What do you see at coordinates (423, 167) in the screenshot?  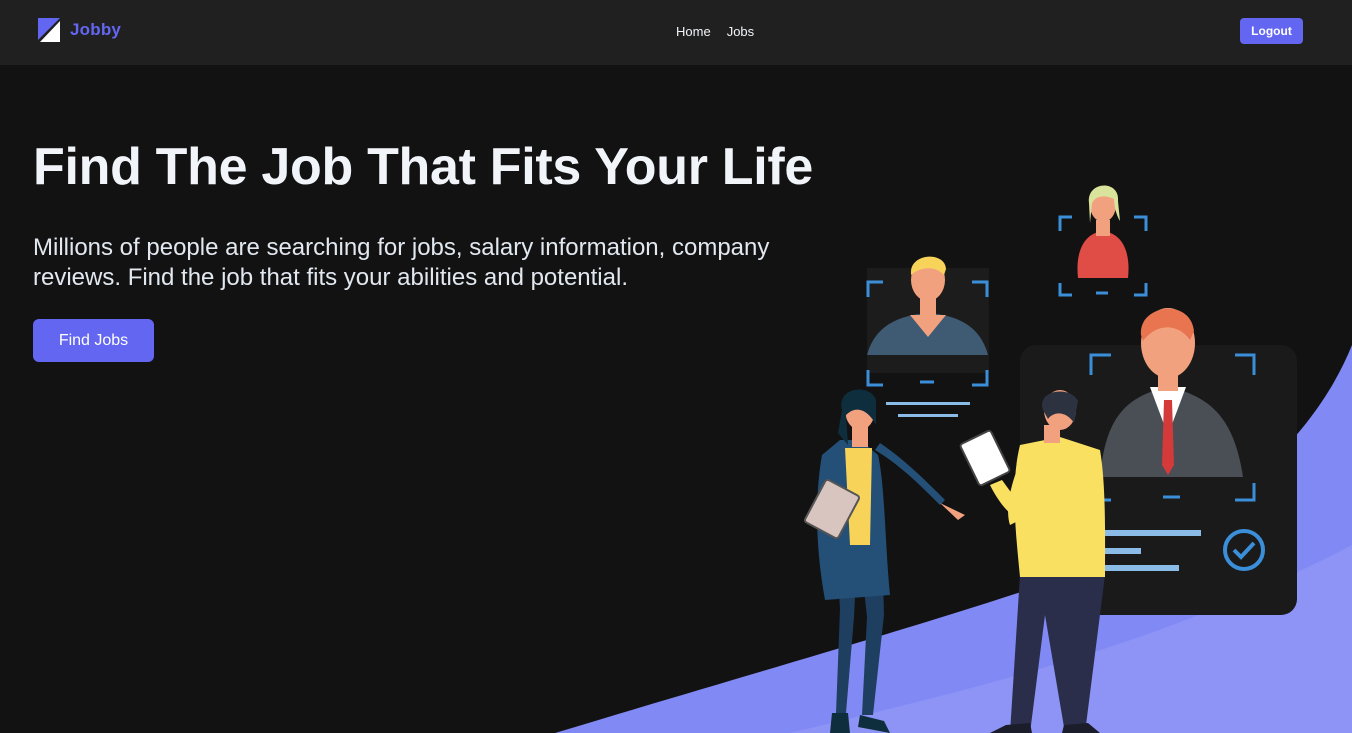 I see `hero-title: Find The Job That Fits Your Life` at bounding box center [423, 167].